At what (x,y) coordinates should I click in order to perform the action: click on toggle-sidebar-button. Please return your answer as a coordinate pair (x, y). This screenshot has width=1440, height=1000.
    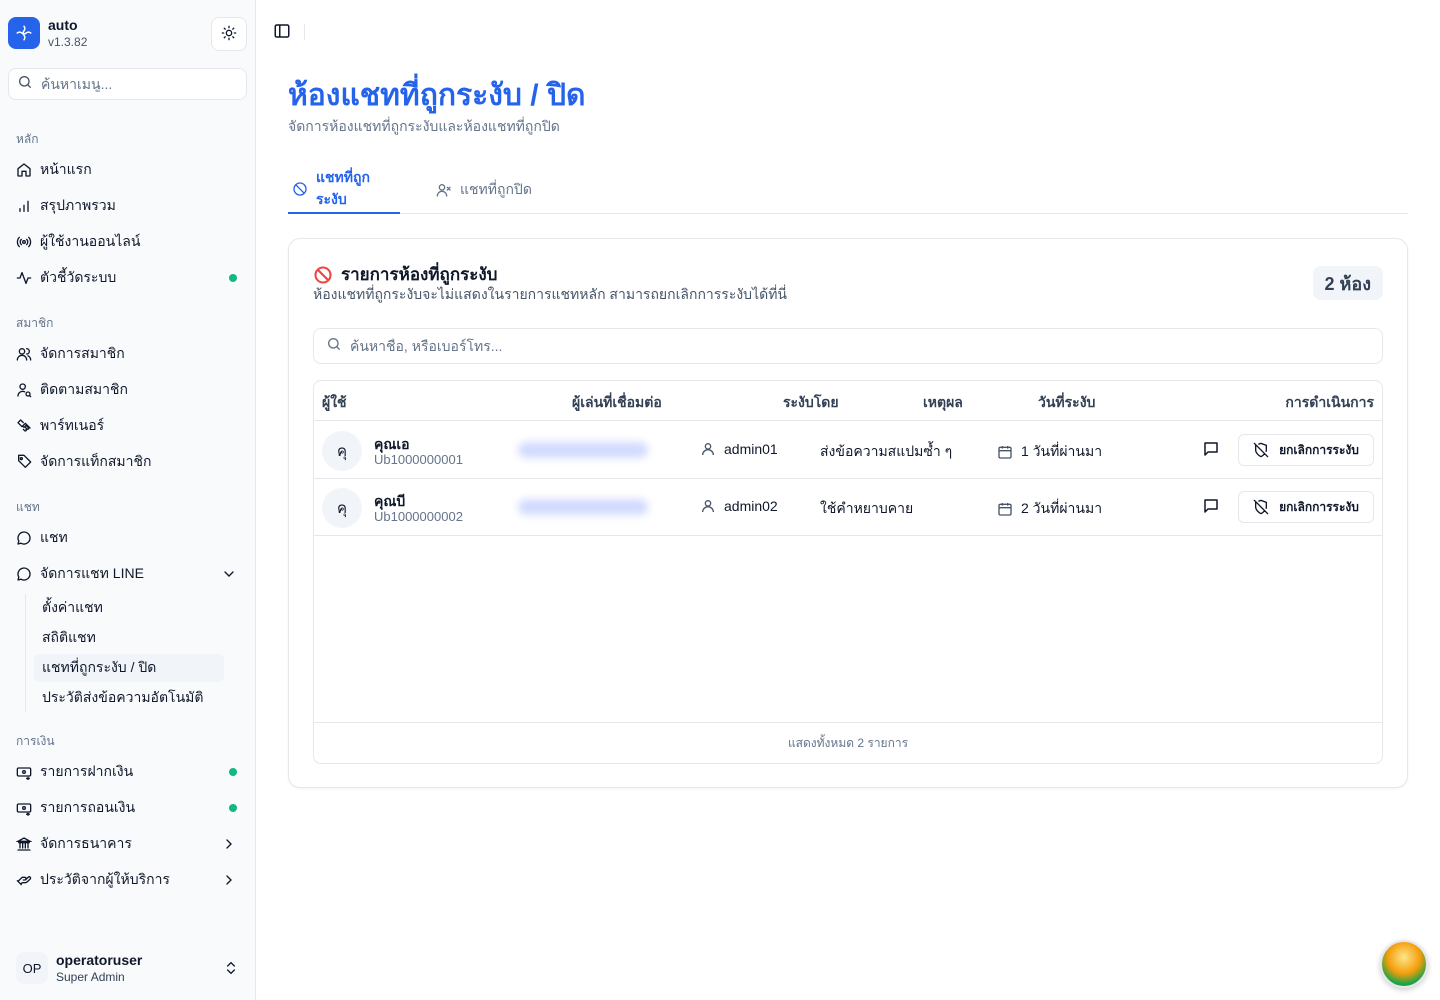
    Looking at the image, I should click on (282, 32).